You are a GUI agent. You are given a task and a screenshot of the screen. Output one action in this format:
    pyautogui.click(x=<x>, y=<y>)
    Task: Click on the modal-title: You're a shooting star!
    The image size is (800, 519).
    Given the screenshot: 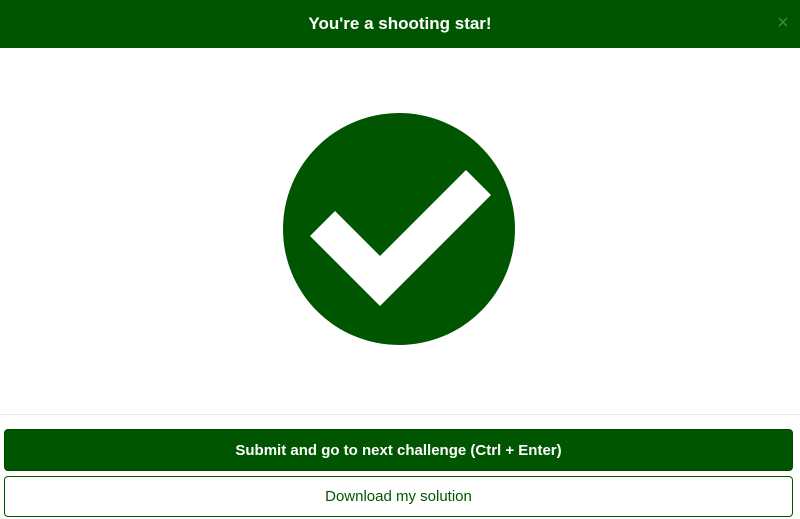 What is the action you would take?
    pyautogui.click(x=400, y=23)
    